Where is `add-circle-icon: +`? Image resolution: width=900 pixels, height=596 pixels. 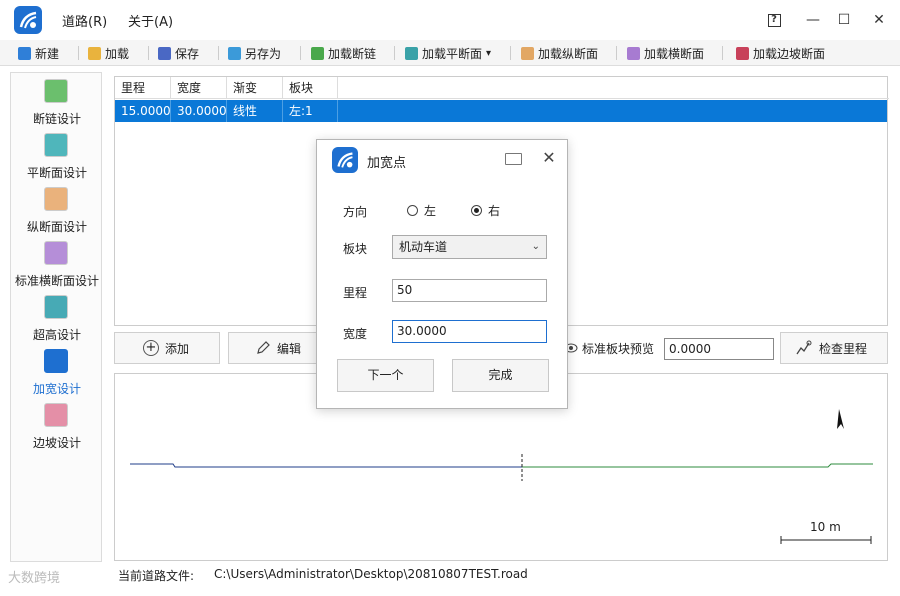
add-circle-icon: + is located at coordinates (151, 348).